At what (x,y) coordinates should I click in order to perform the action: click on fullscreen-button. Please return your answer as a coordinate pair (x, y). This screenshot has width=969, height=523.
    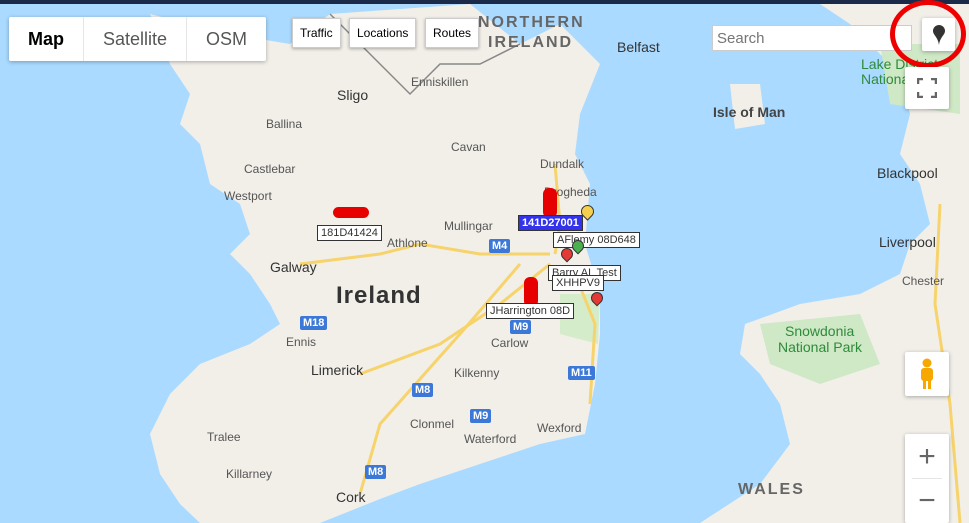
    Looking at the image, I should click on (927, 88).